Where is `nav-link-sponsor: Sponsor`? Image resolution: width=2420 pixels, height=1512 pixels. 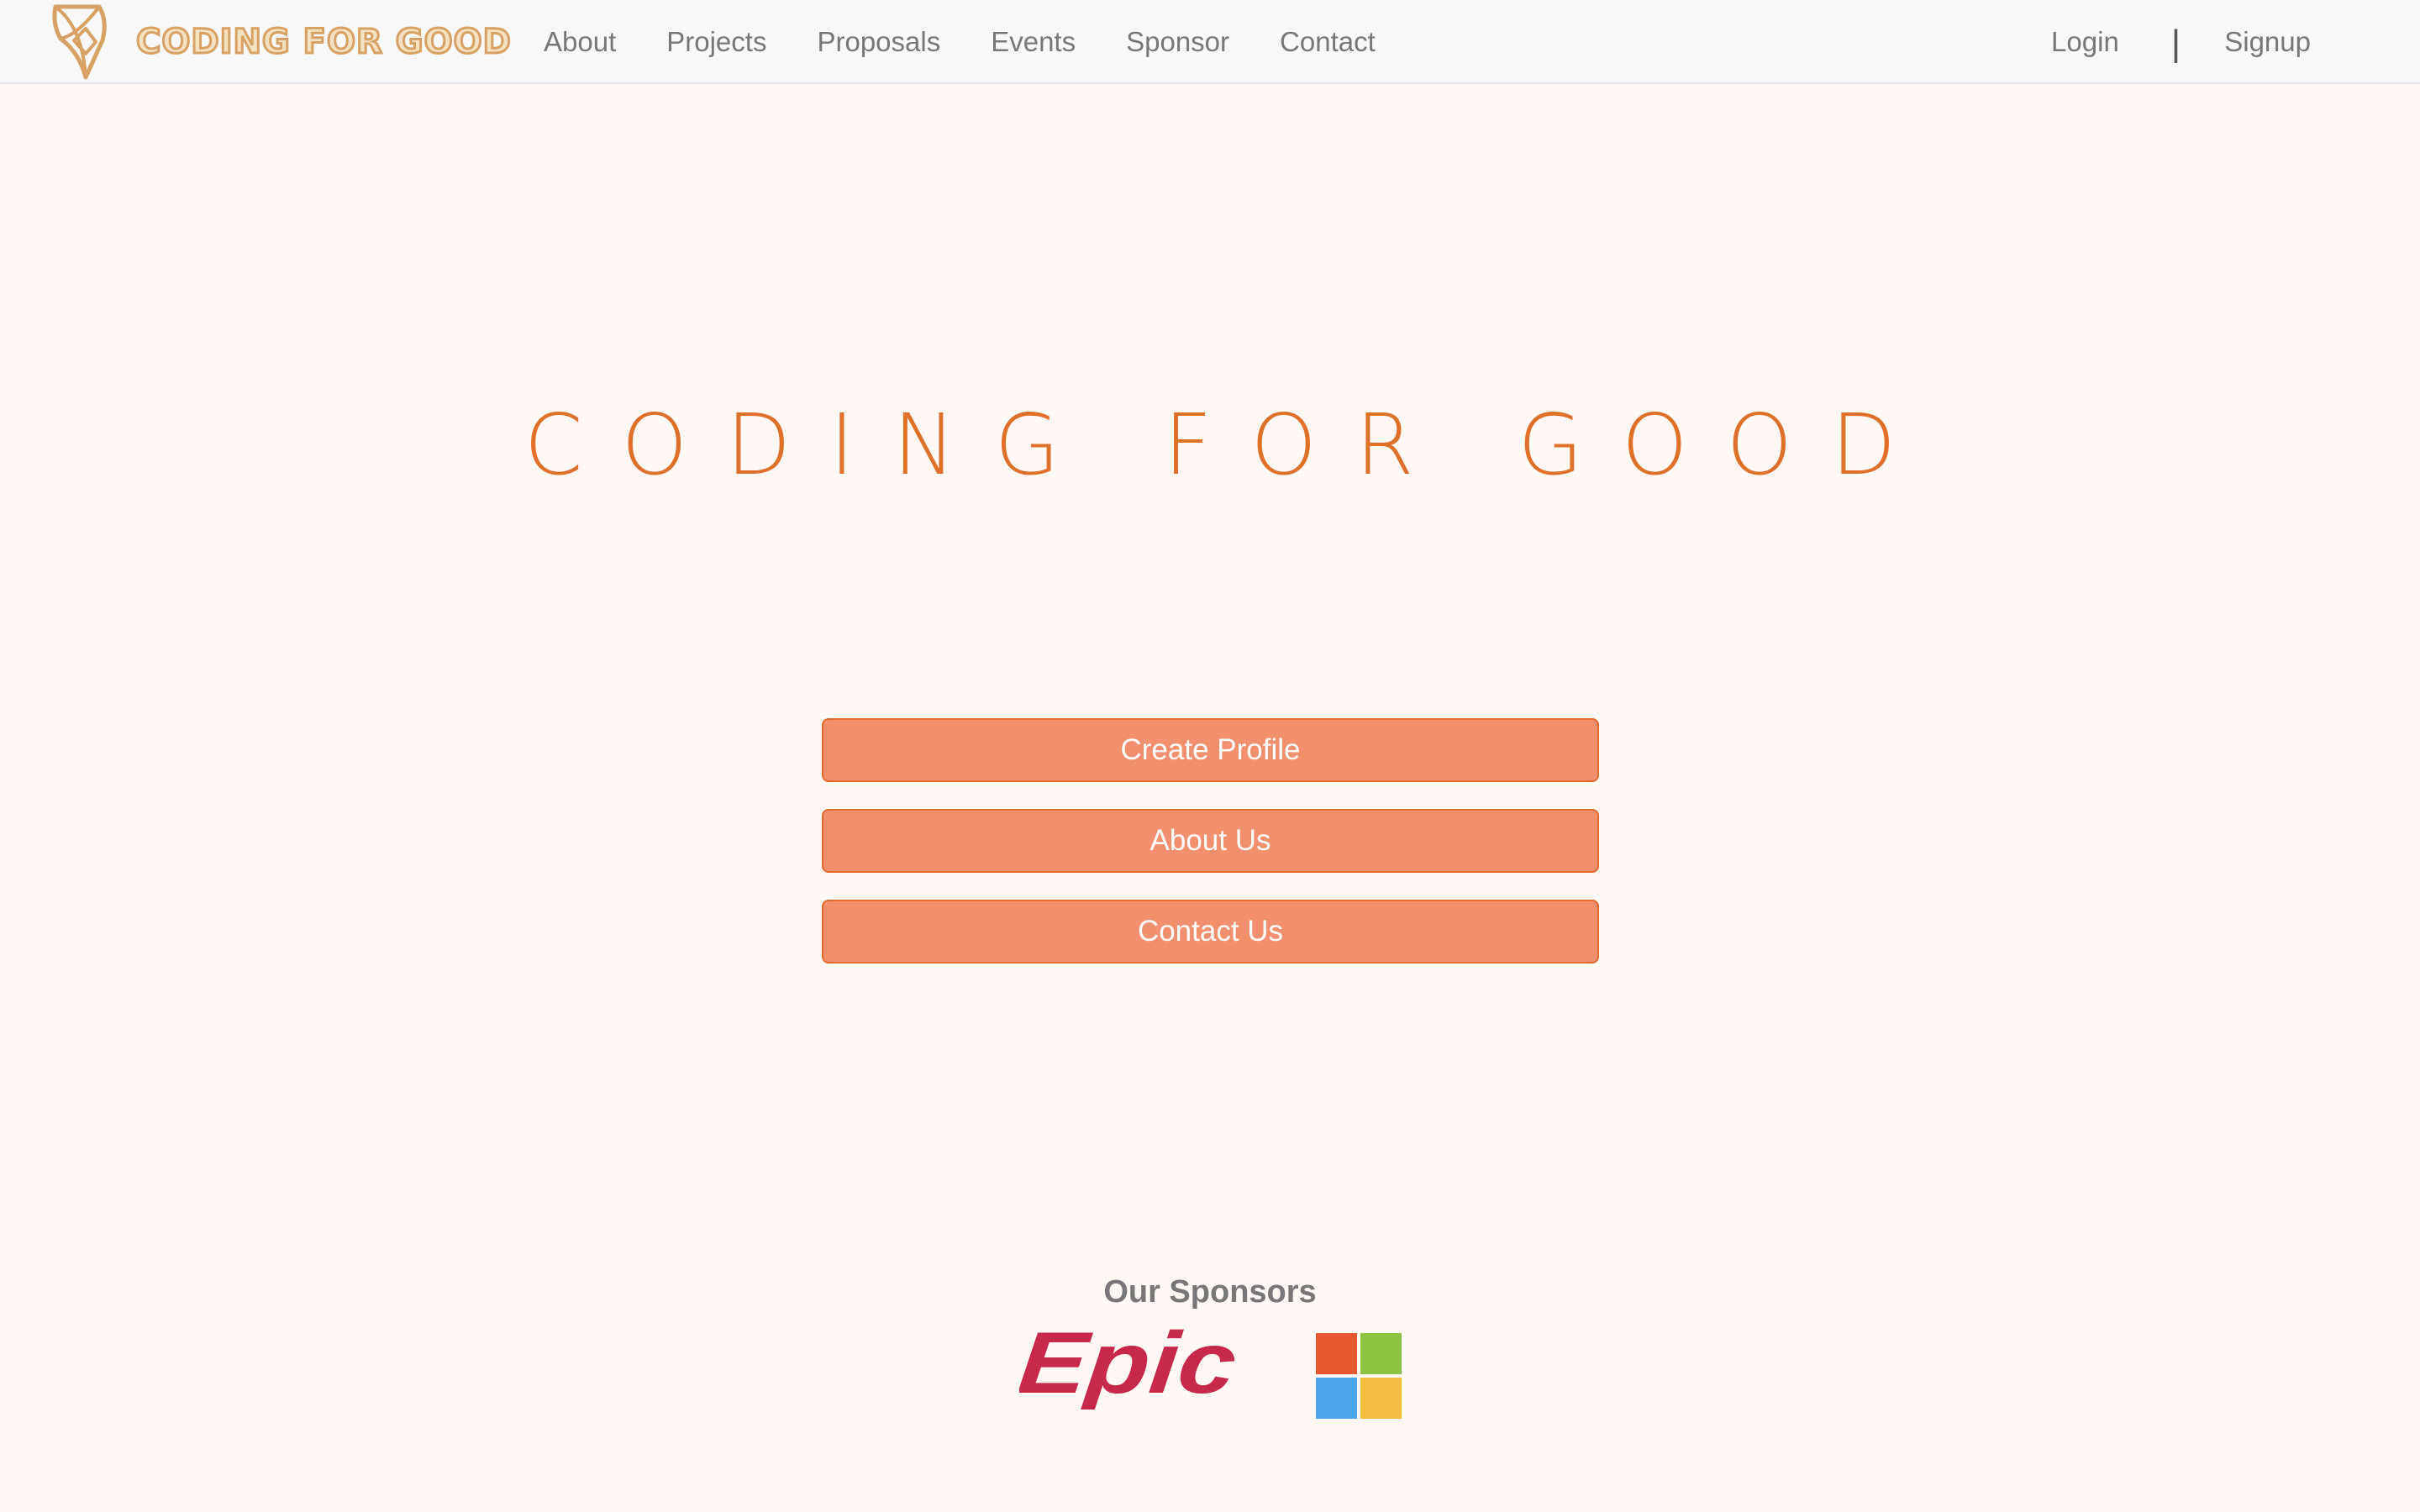
nav-link-sponsor: Sponsor is located at coordinates (1177, 42).